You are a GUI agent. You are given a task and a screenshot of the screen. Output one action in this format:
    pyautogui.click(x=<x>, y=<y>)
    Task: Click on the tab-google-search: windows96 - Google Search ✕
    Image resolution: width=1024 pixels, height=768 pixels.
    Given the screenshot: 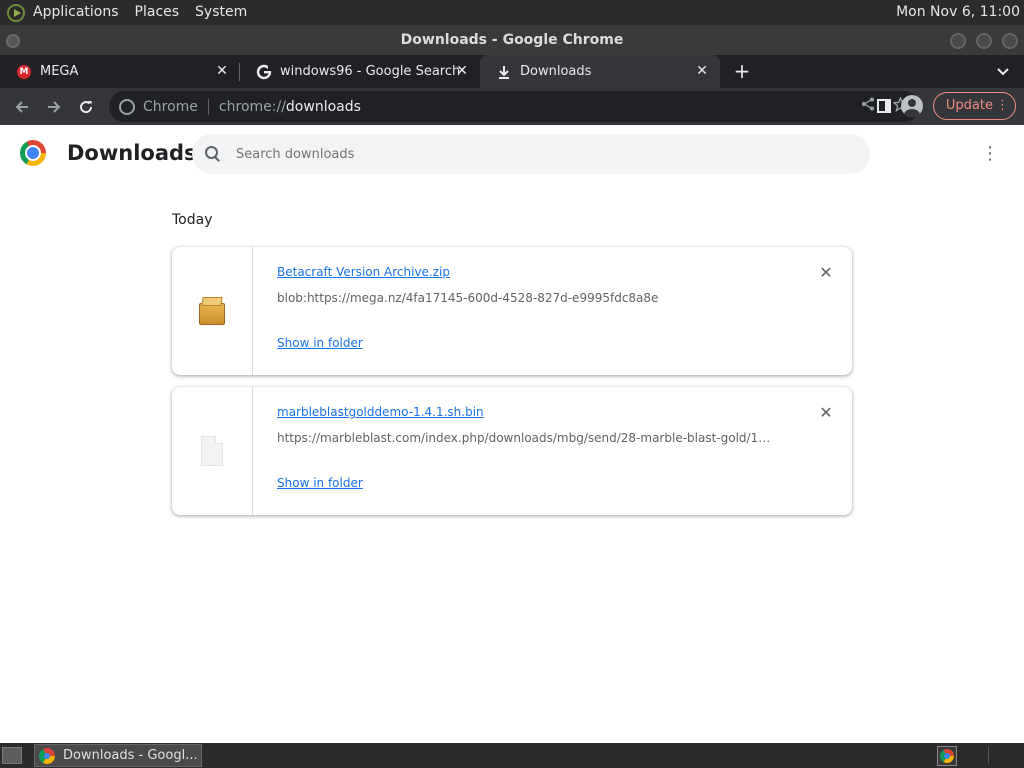 What is the action you would take?
    pyautogui.click(x=360, y=71)
    